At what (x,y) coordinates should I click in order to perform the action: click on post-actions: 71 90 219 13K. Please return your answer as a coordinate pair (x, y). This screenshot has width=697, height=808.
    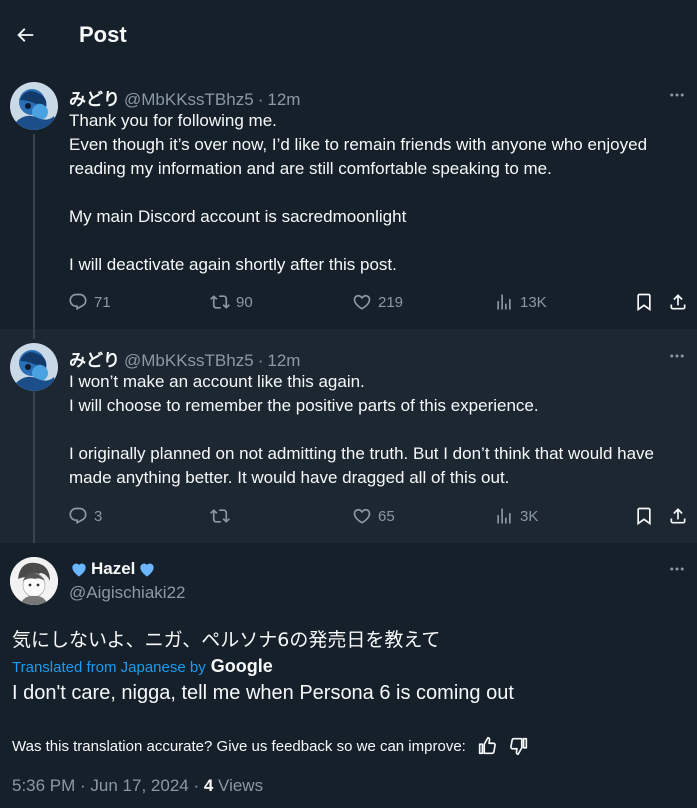
    Looking at the image, I should click on (379, 304).